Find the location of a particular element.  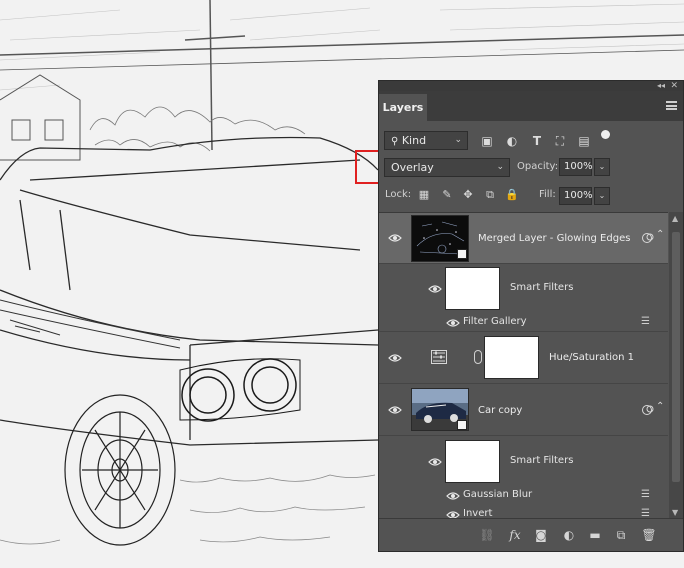

layer-name: Merged Layer - Glowing Edges is located at coordinates (554, 238).